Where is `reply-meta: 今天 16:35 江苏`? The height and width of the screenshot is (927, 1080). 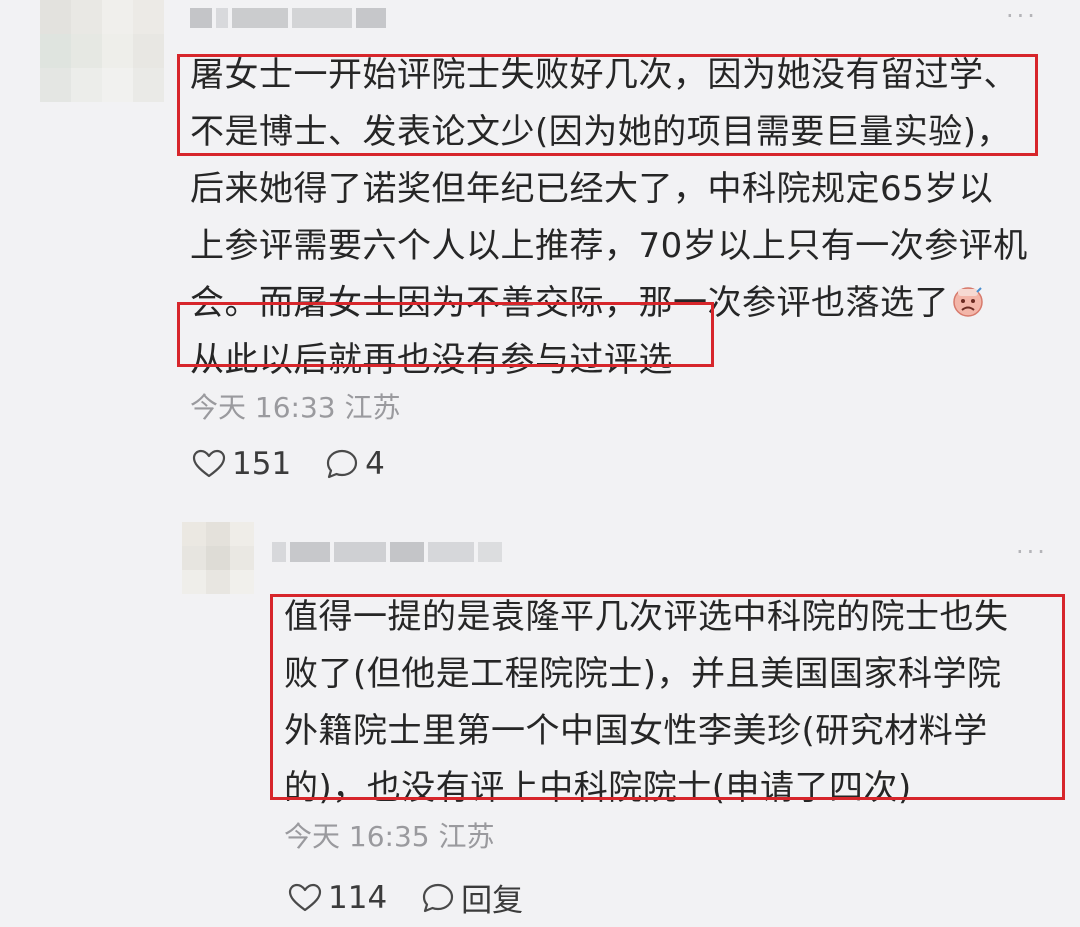 reply-meta: 今天 16:35 江苏 is located at coordinates (389, 836).